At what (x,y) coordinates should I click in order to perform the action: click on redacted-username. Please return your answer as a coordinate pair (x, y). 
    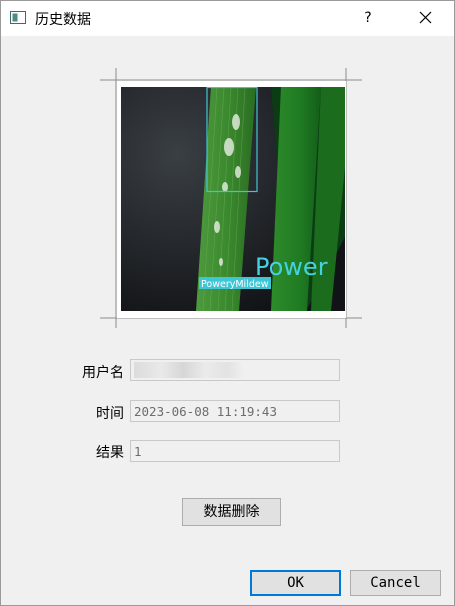
    Looking at the image, I should click on (189, 370).